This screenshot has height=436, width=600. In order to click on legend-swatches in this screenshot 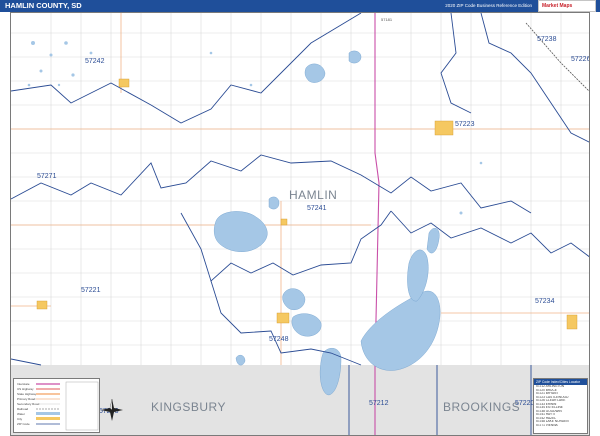, I will do `click(67, 406)`.